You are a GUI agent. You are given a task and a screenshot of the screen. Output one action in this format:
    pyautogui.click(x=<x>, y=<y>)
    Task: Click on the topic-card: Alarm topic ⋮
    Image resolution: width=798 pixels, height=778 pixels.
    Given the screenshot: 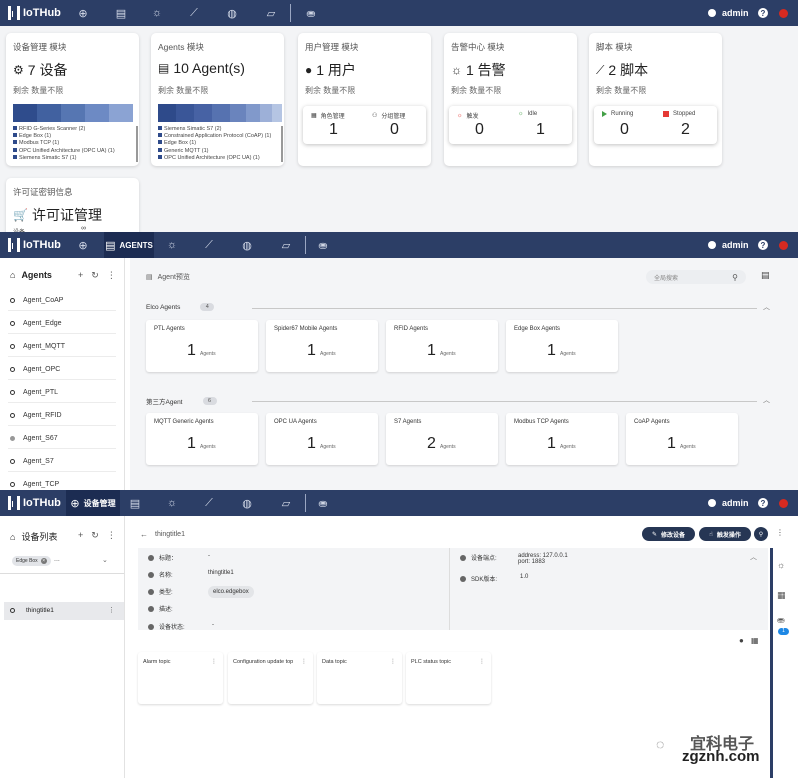 What is the action you would take?
    pyautogui.click(x=180, y=678)
    